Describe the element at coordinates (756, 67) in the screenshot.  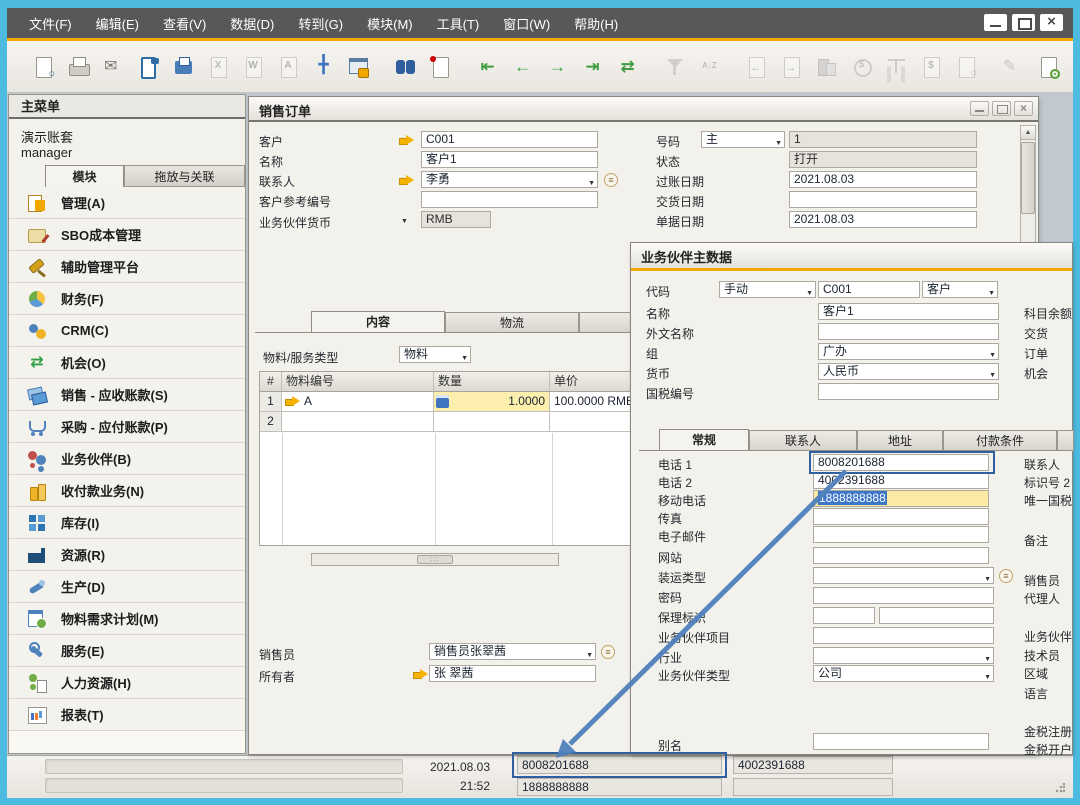
I see `copy-from-icon` at that location.